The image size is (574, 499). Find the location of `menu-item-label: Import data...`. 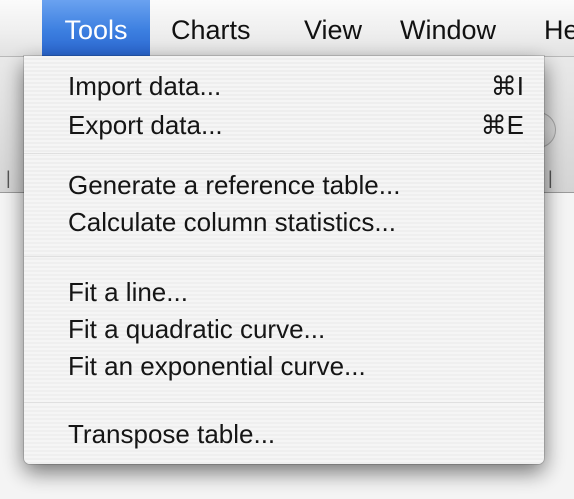

menu-item-label: Import data... is located at coordinates (145, 86).